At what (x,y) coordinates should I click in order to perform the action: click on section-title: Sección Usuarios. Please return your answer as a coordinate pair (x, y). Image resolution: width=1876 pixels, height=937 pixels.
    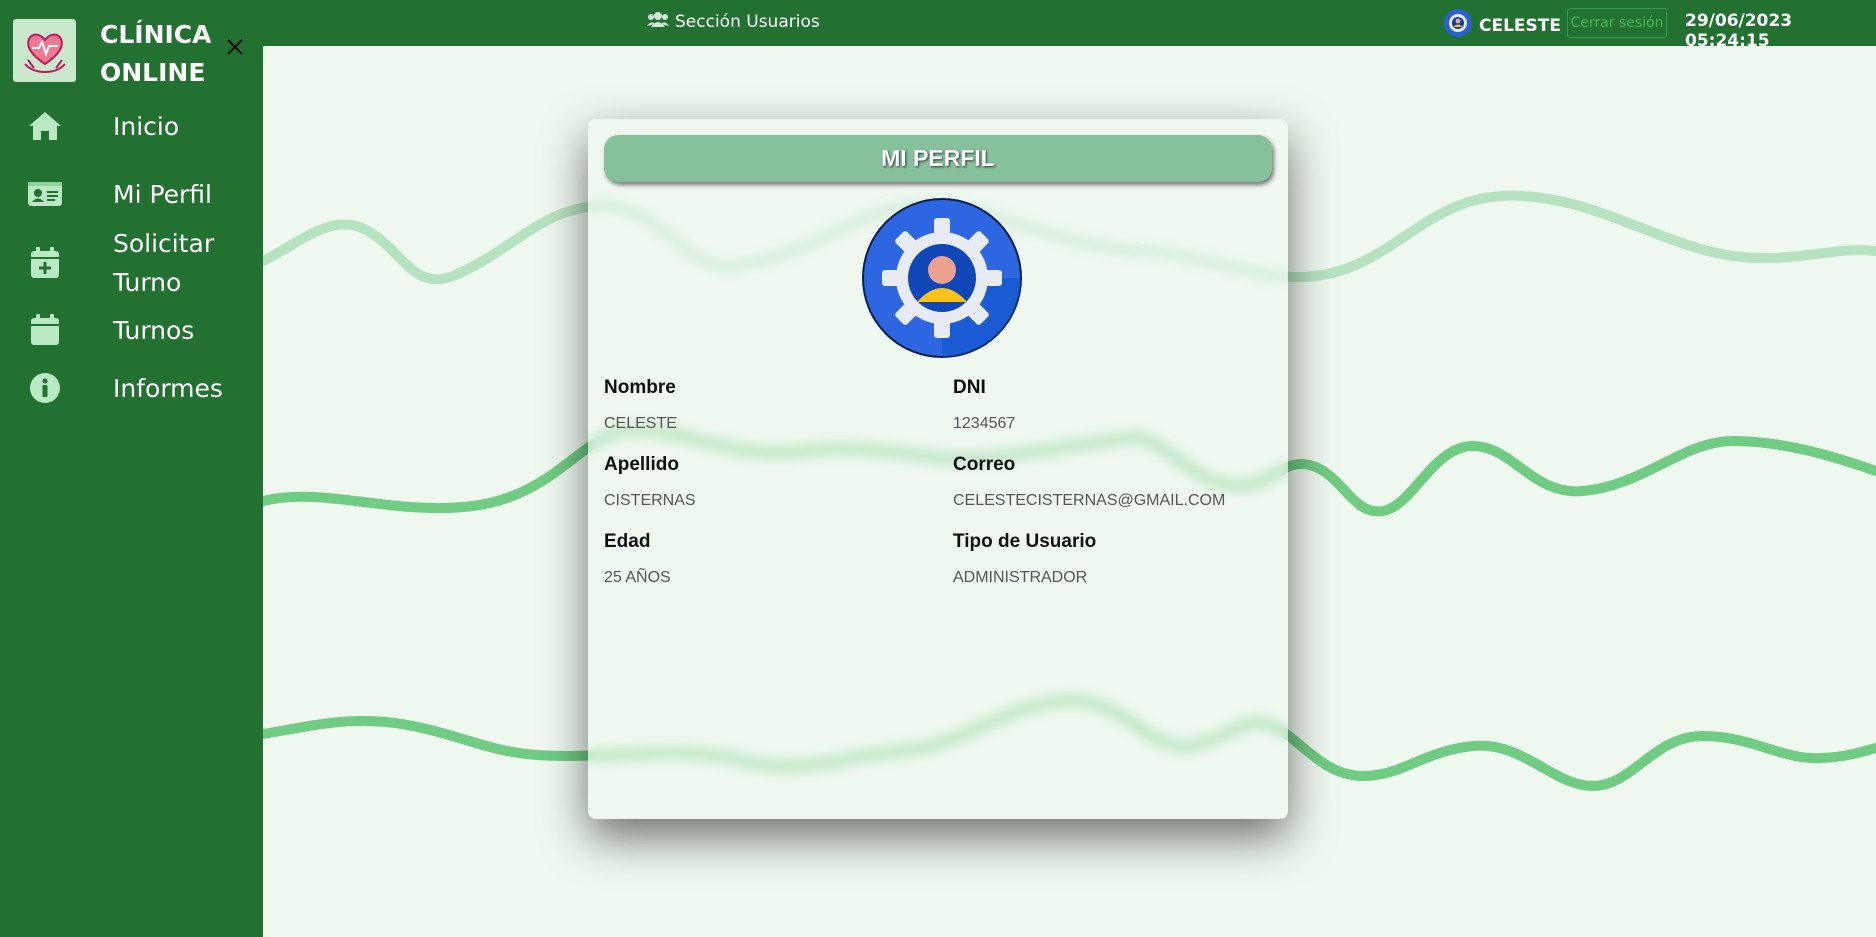
    Looking at the image, I should click on (733, 21).